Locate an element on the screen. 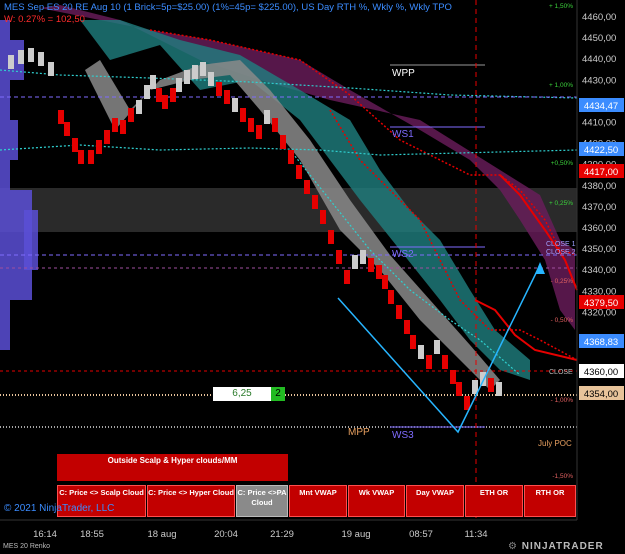  svg-text: 4417,00 is located at coordinates (601, 172).